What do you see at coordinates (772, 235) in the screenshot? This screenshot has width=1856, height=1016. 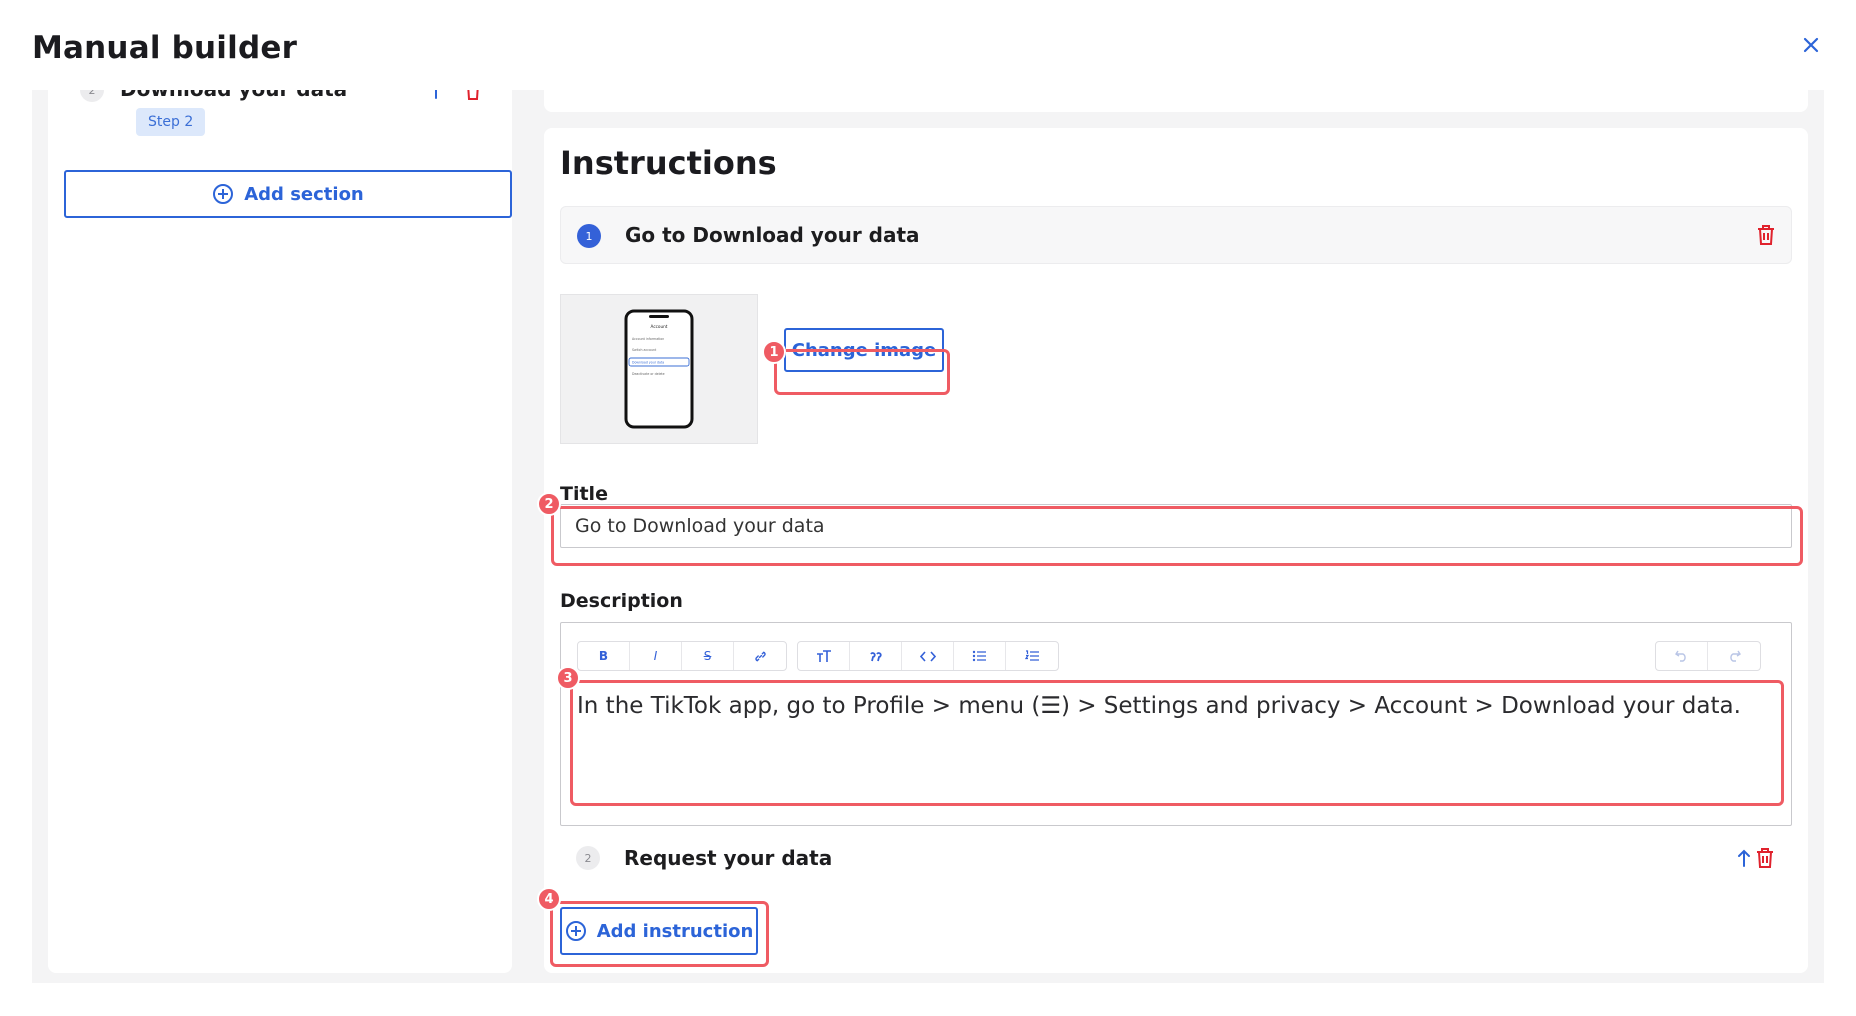 I see `instruction-title: Go to Download your data` at bounding box center [772, 235].